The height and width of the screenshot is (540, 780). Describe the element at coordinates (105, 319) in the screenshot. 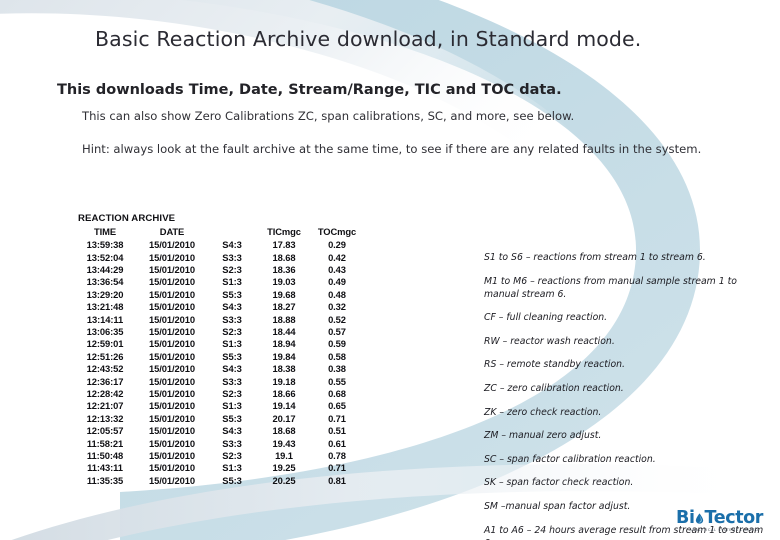

I see `cell-time: 13:14:11` at that location.